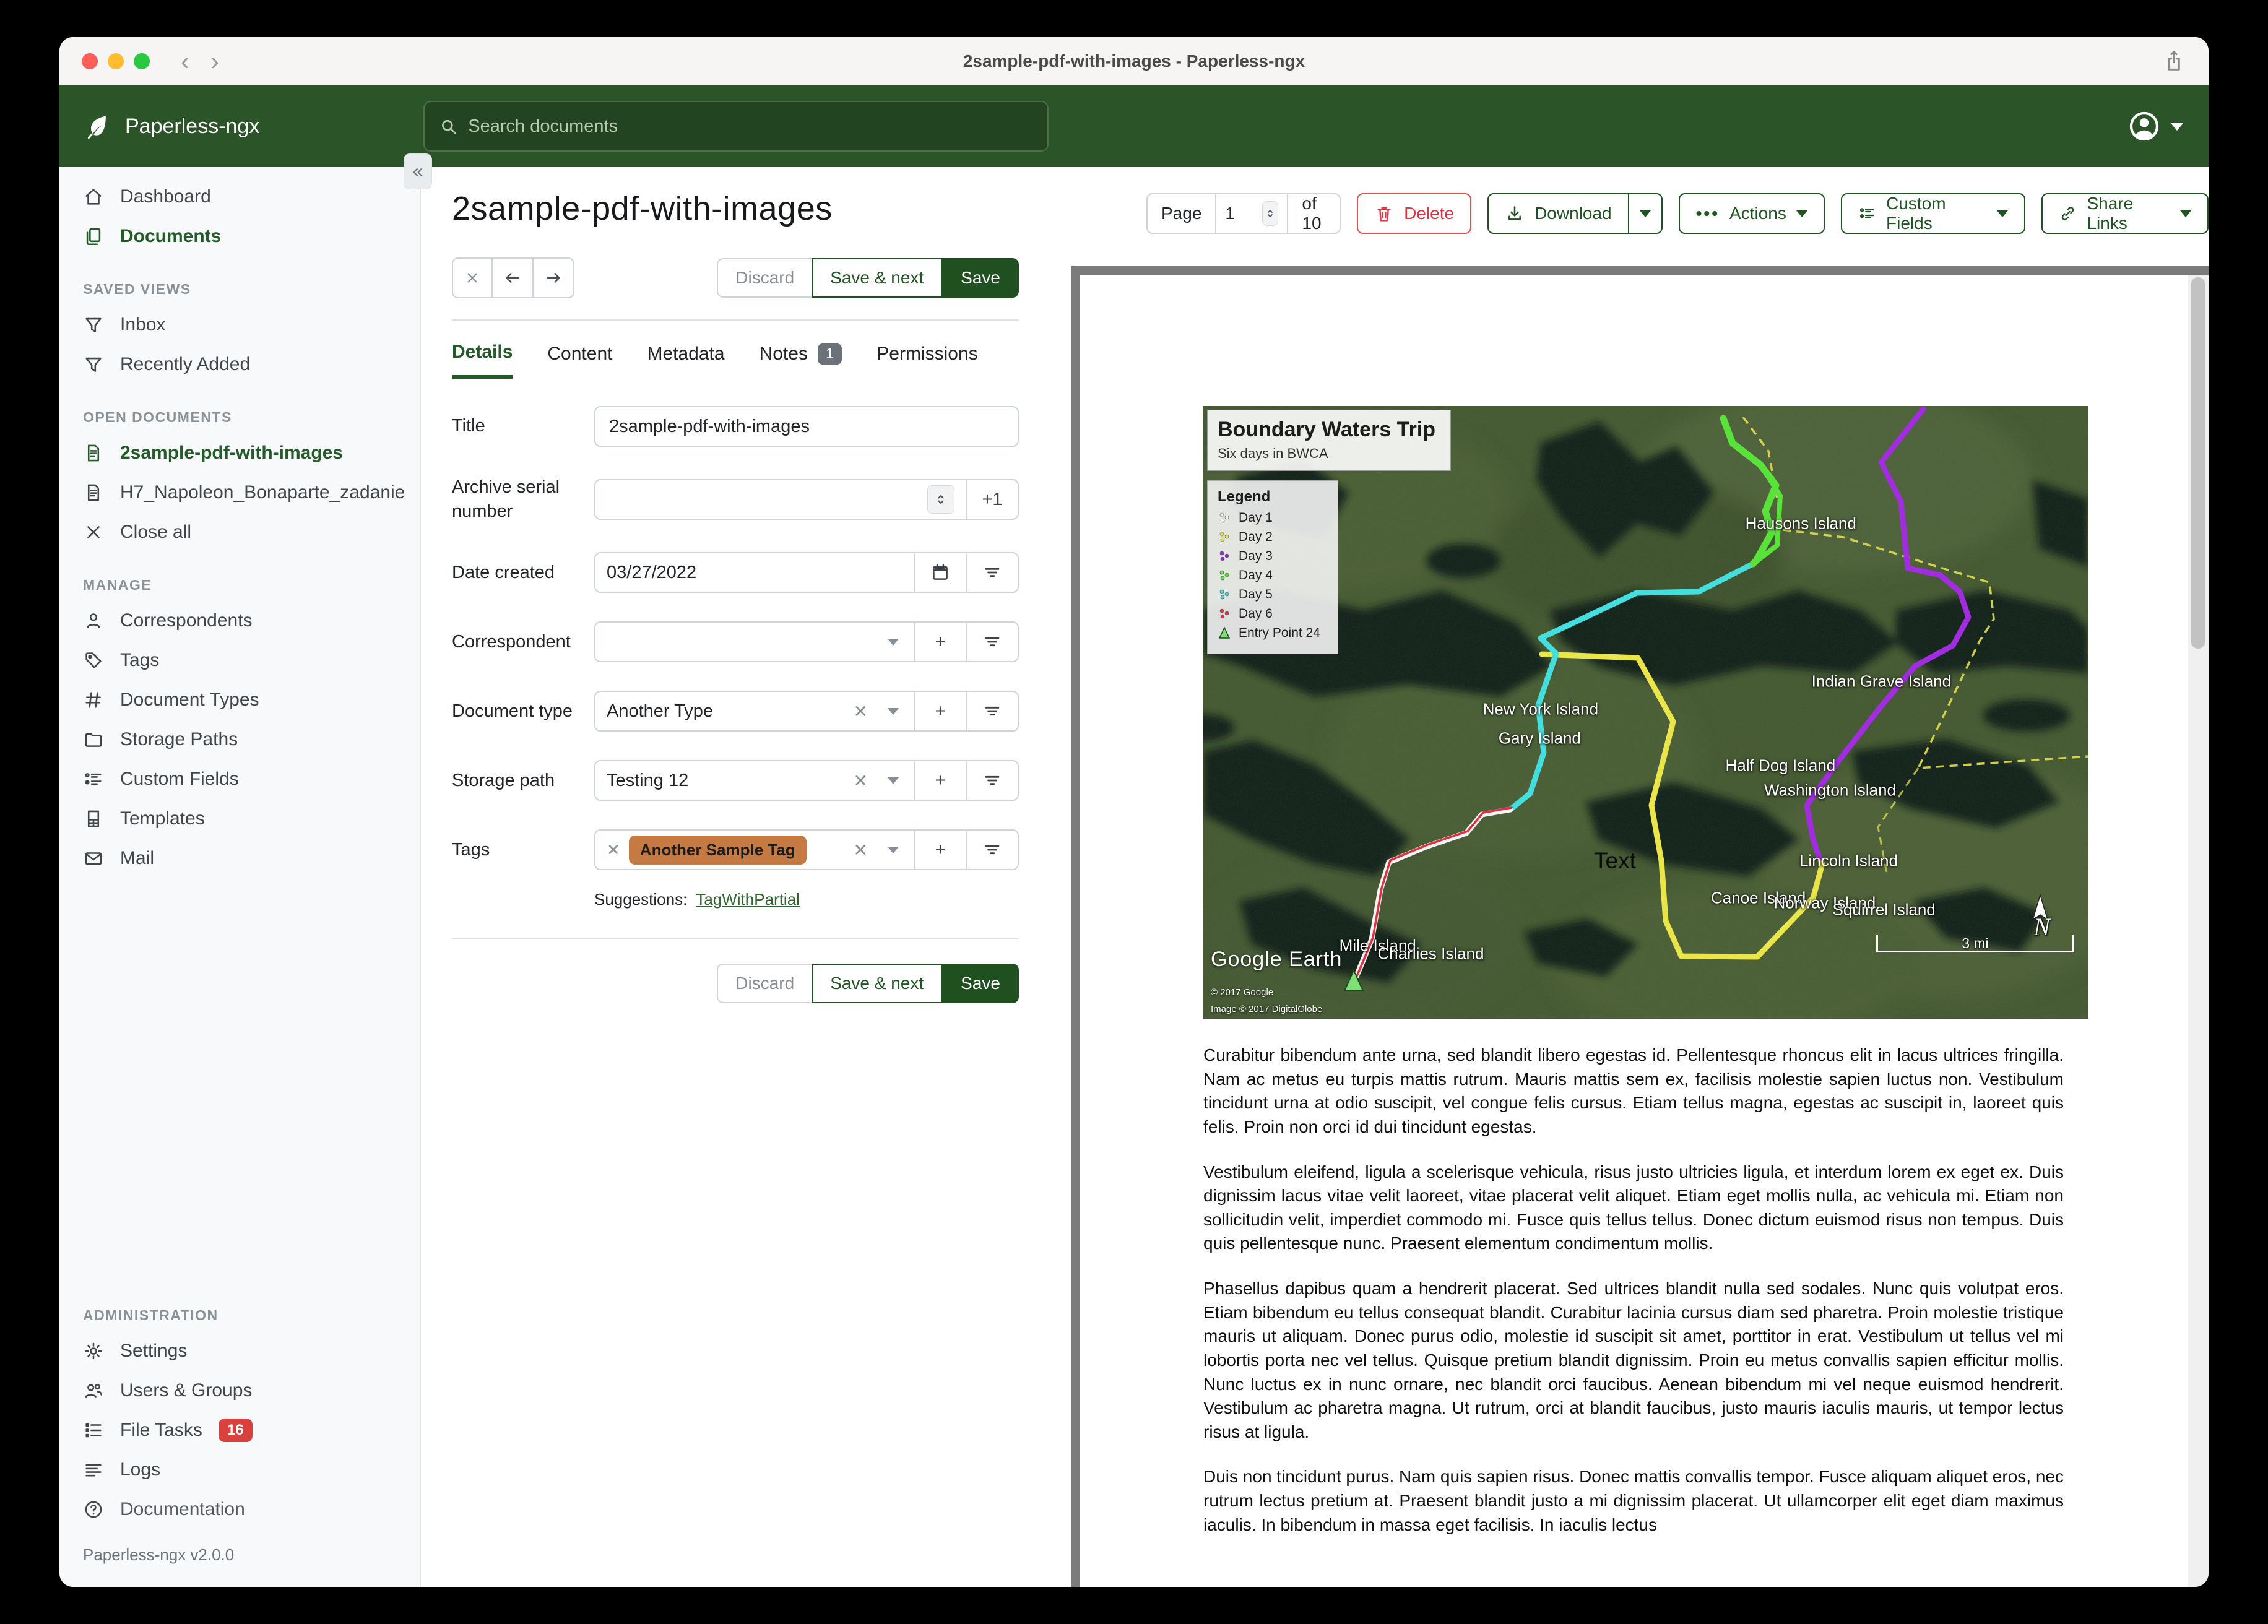 This screenshot has height=1624, width=2268. What do you see at coordinates (239, 1509) in the screenshot?
I see `sidebar-item-documentation: Documentation` at bounding box center [239, 1509].